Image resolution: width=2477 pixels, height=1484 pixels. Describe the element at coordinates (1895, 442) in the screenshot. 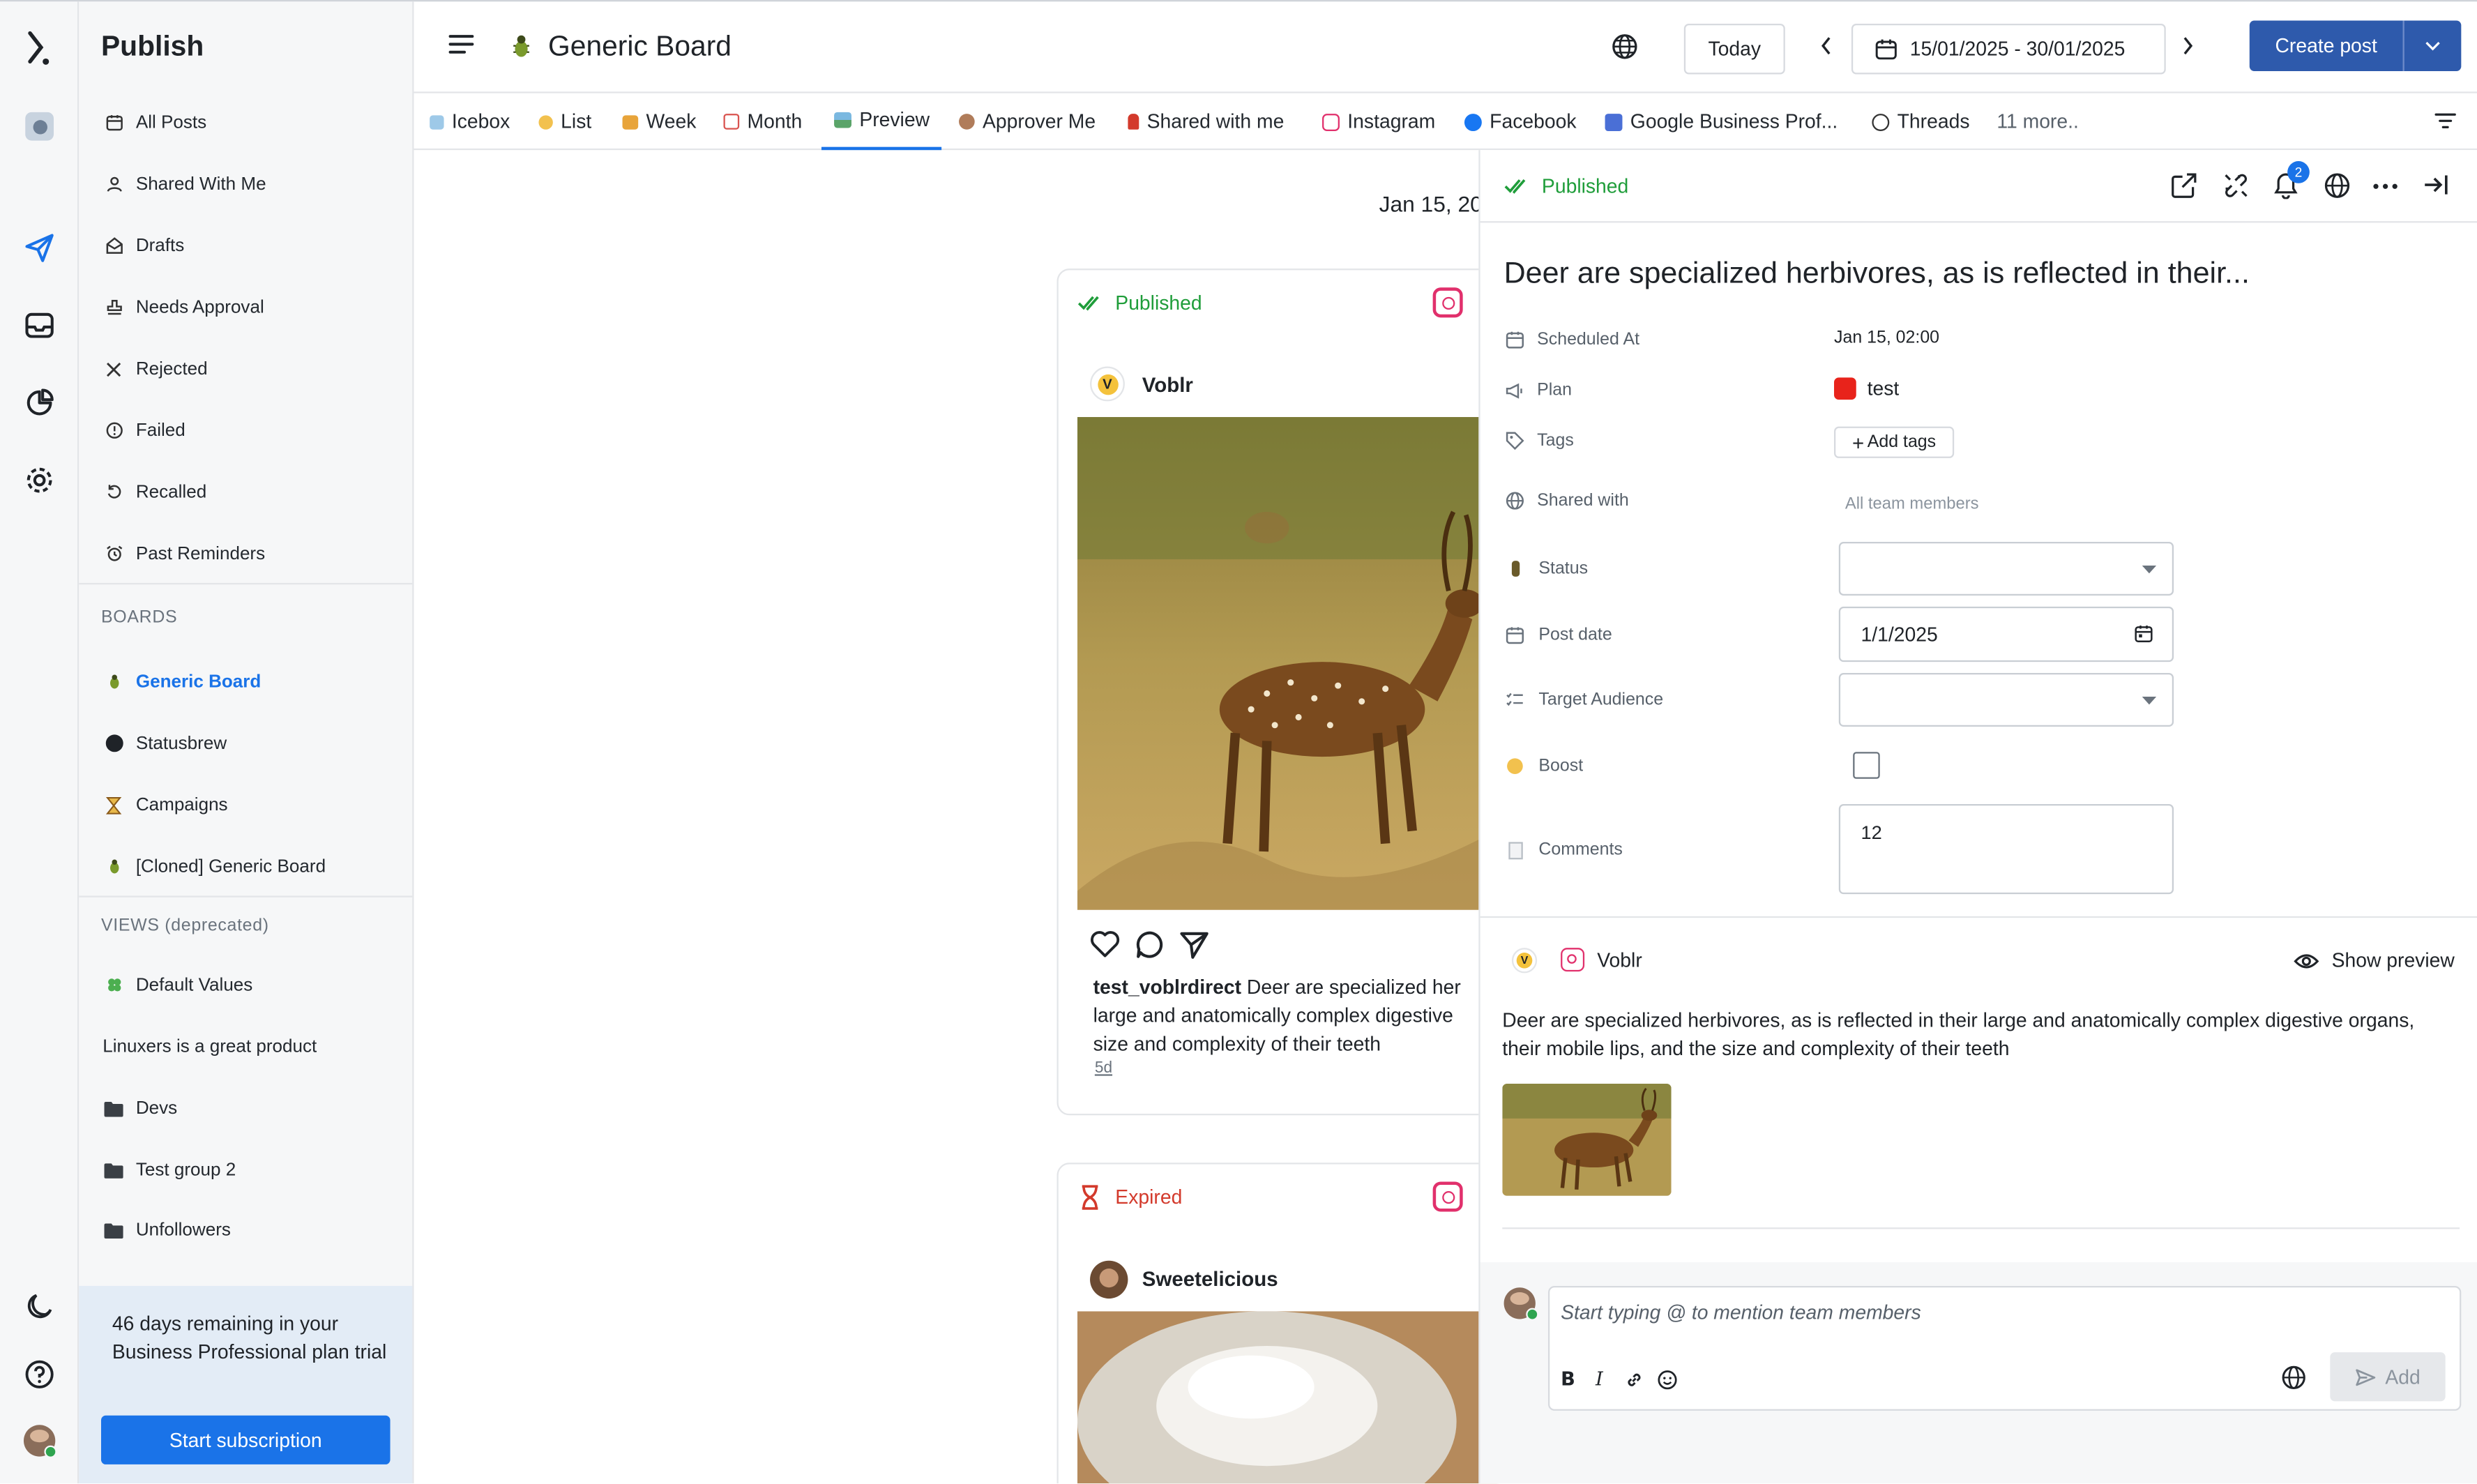

I see `add-tags-button: + Add tags` at that location.